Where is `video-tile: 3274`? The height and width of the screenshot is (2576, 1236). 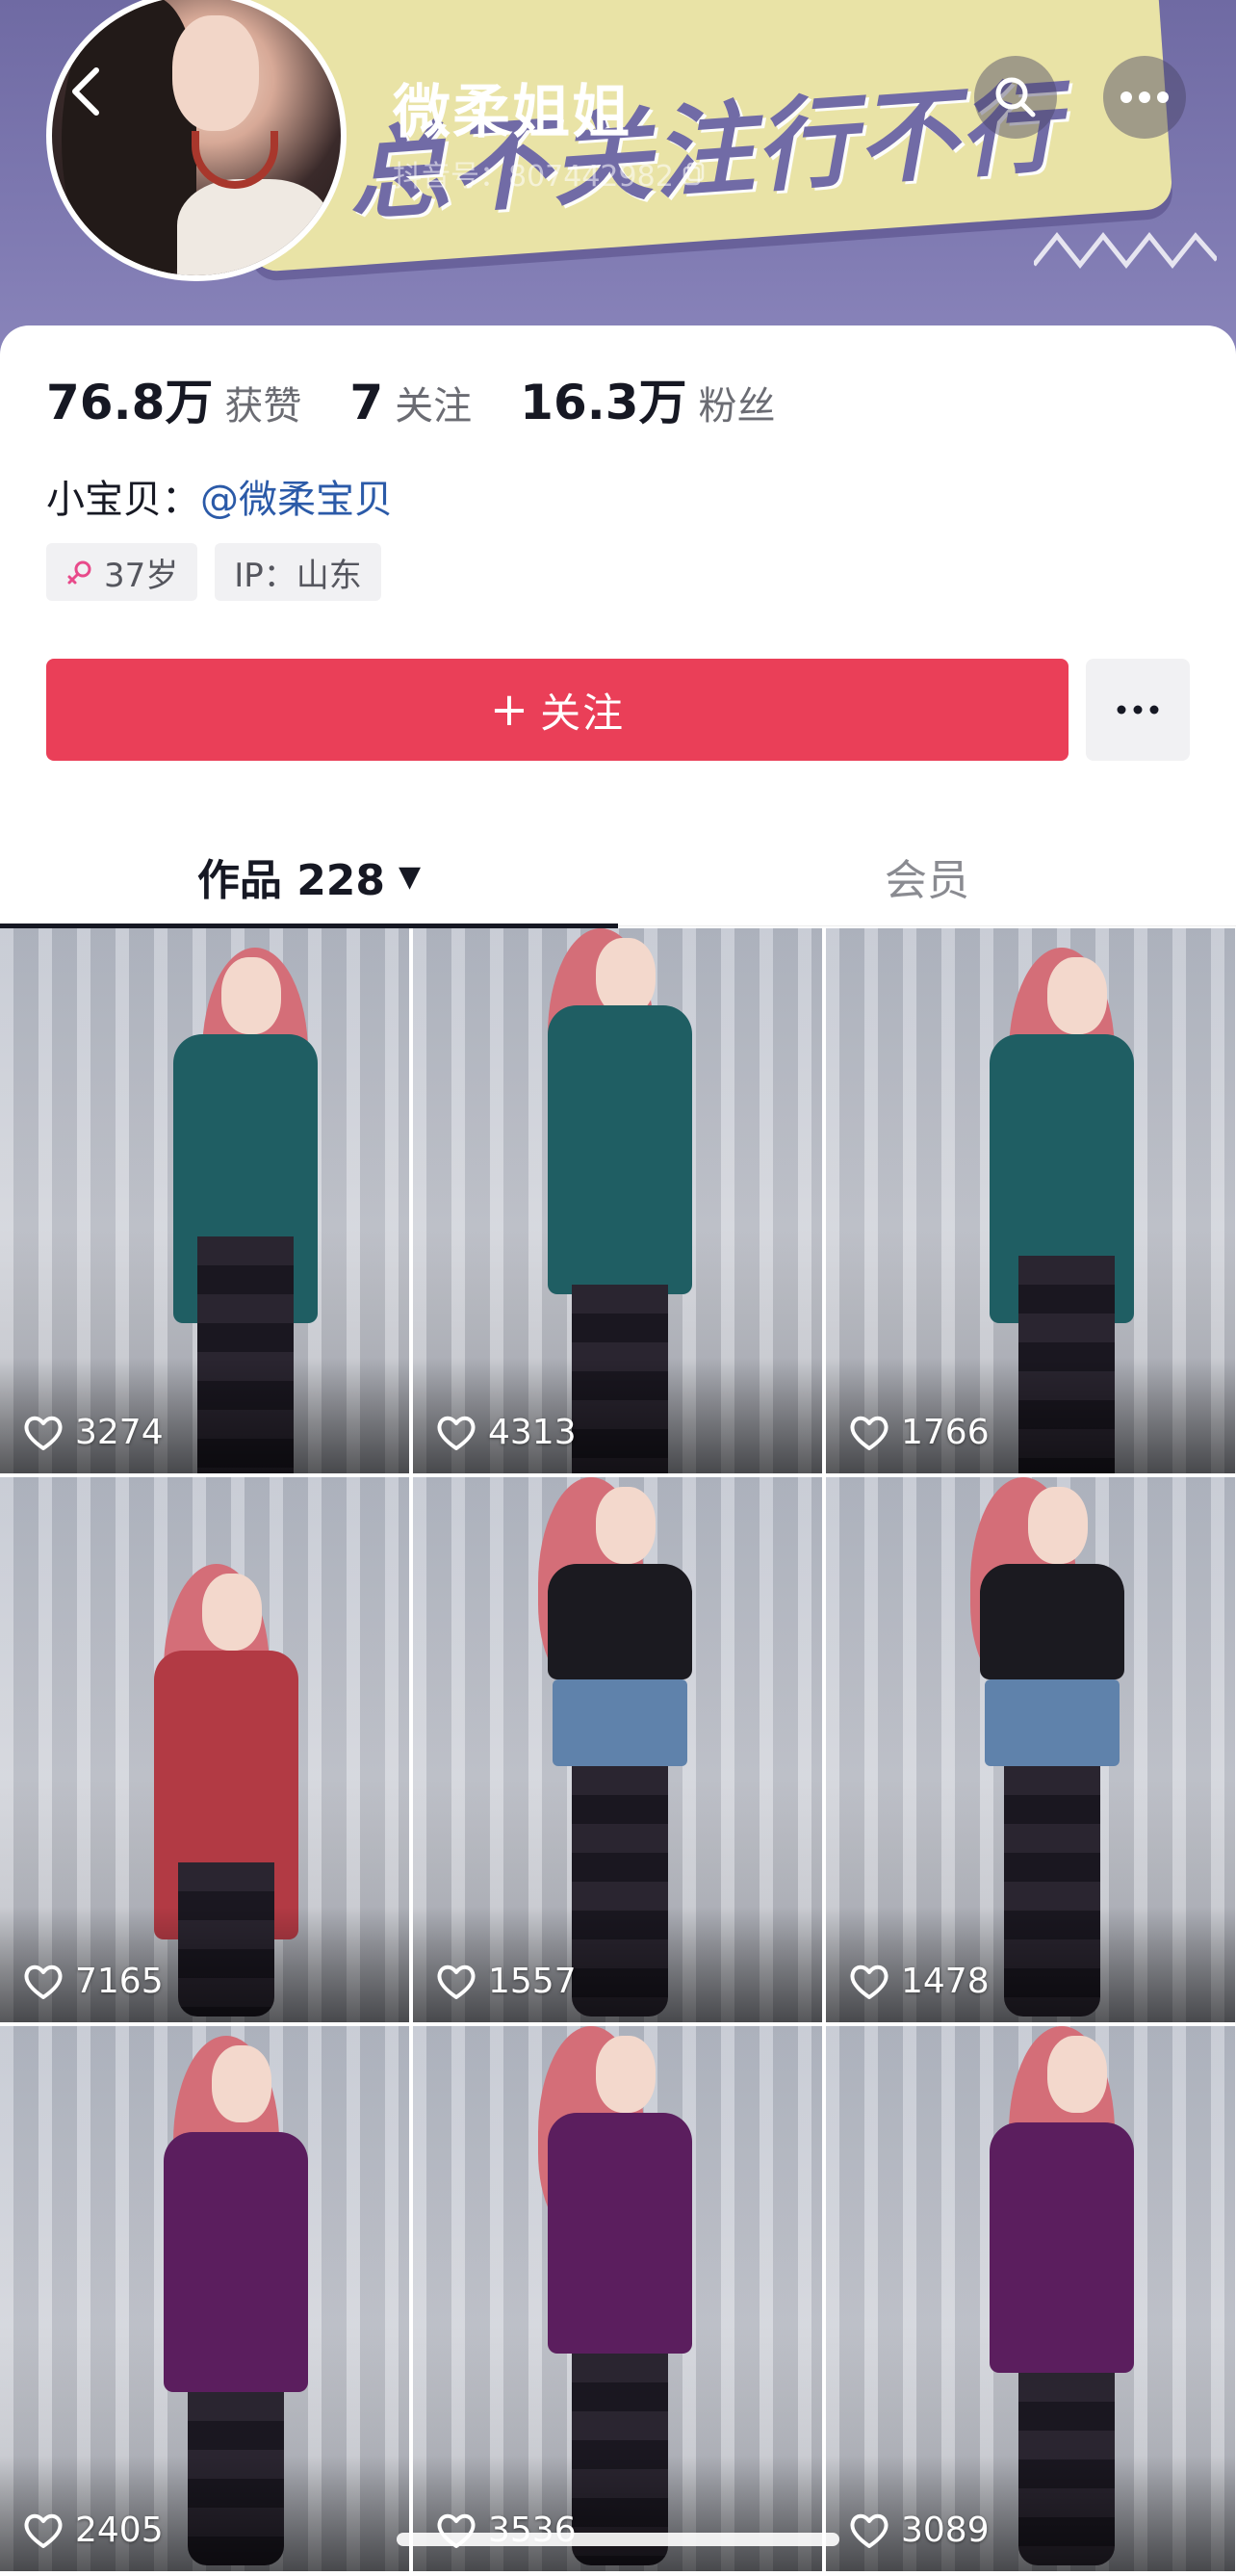
video-tile: 3274 is located at coordinates (204, 1200).